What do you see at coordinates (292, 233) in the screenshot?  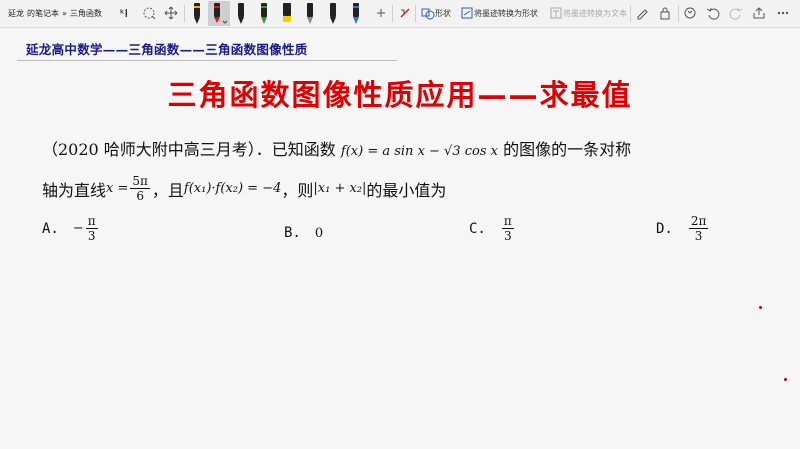 I see `option-letter: B.` at bounding box center [292, 233].